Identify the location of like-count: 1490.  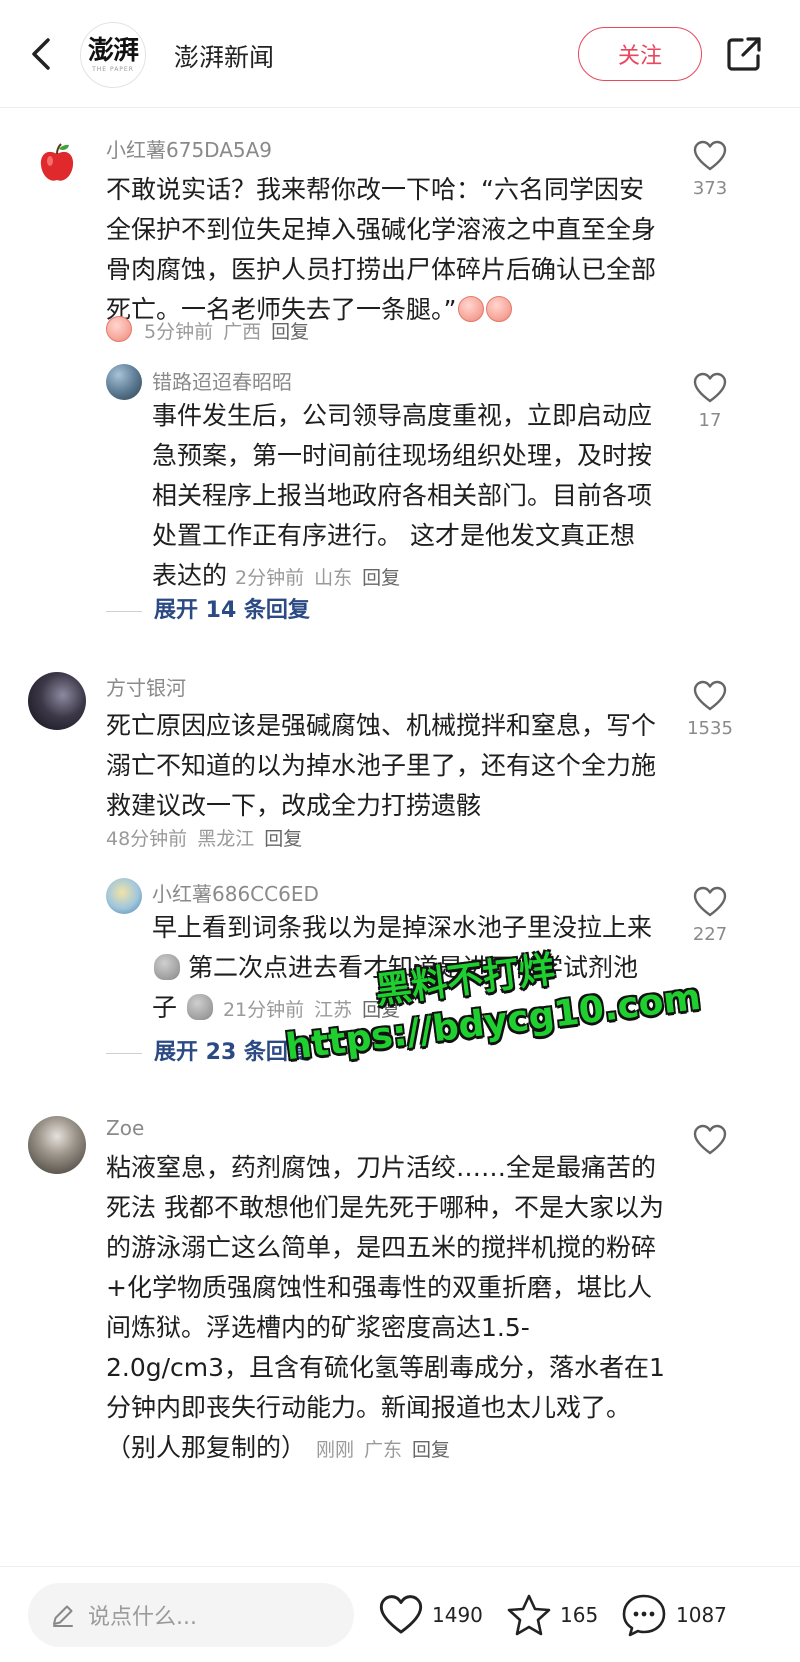
(457, 1615).